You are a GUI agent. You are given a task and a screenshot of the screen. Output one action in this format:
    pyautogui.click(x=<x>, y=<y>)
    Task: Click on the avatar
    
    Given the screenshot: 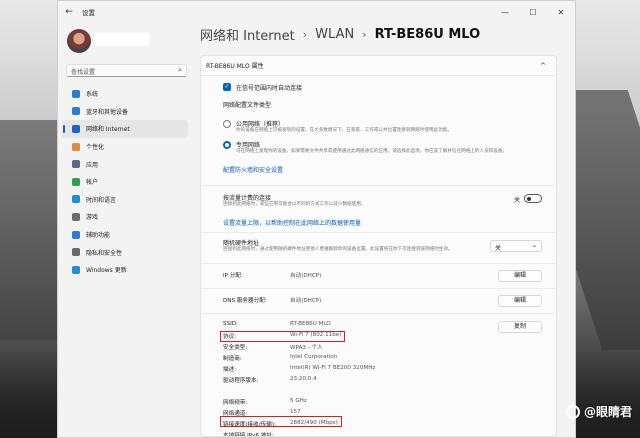 What is the action you would take?
    pyautogui.click(x=79, y=41)
    